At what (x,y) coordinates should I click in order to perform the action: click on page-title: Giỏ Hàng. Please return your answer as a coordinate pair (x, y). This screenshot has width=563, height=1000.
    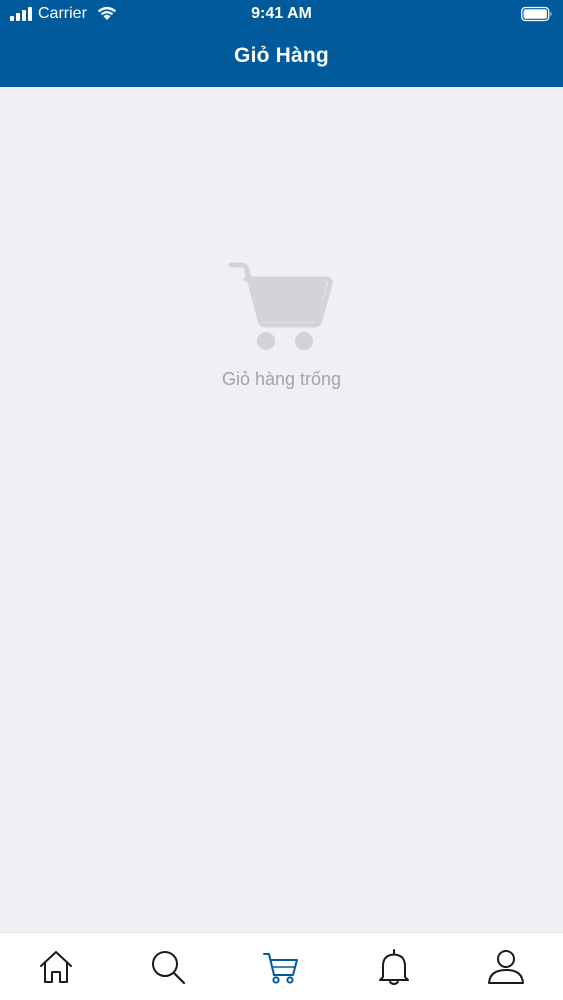
    Looking at the image, I should click on (281, 55).